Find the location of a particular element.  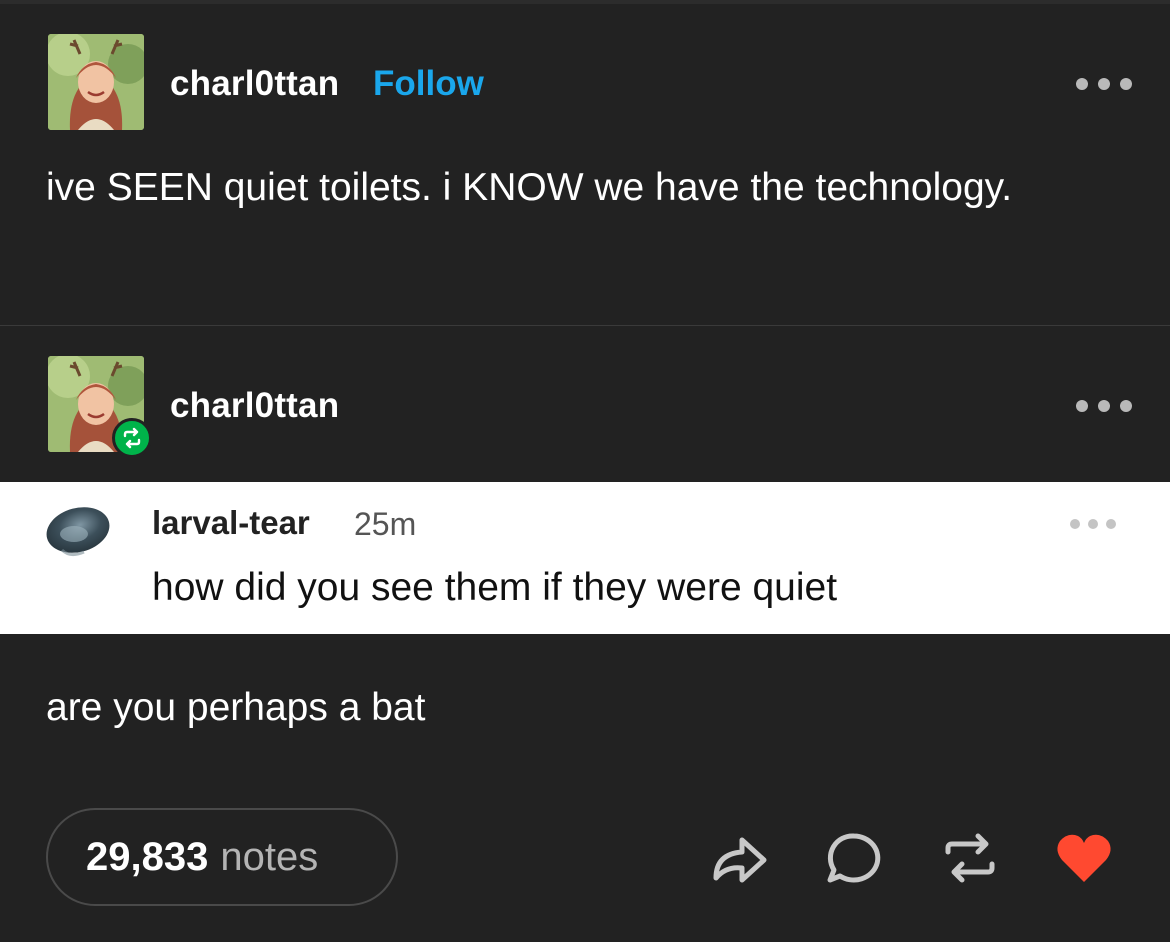

original-post-header: charl0ttan Follow is located at coordinates (585, 94).